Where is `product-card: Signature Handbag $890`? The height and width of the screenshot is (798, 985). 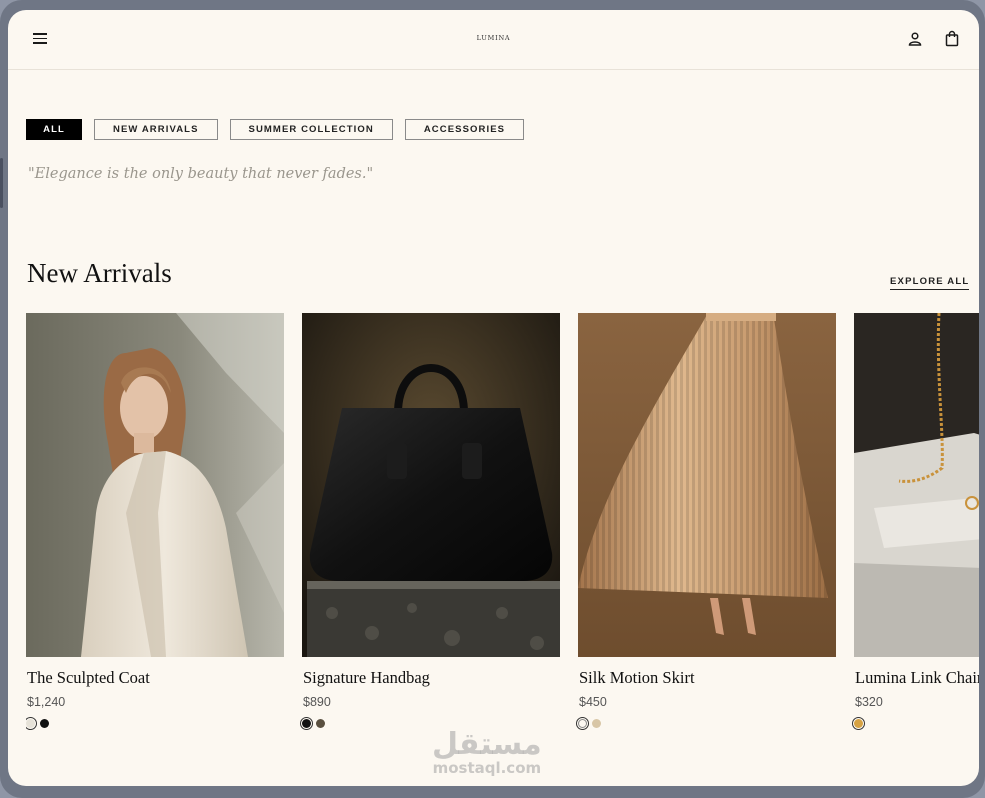
product-card: Signature Handbag $890 is located at coordinates (430, 521).